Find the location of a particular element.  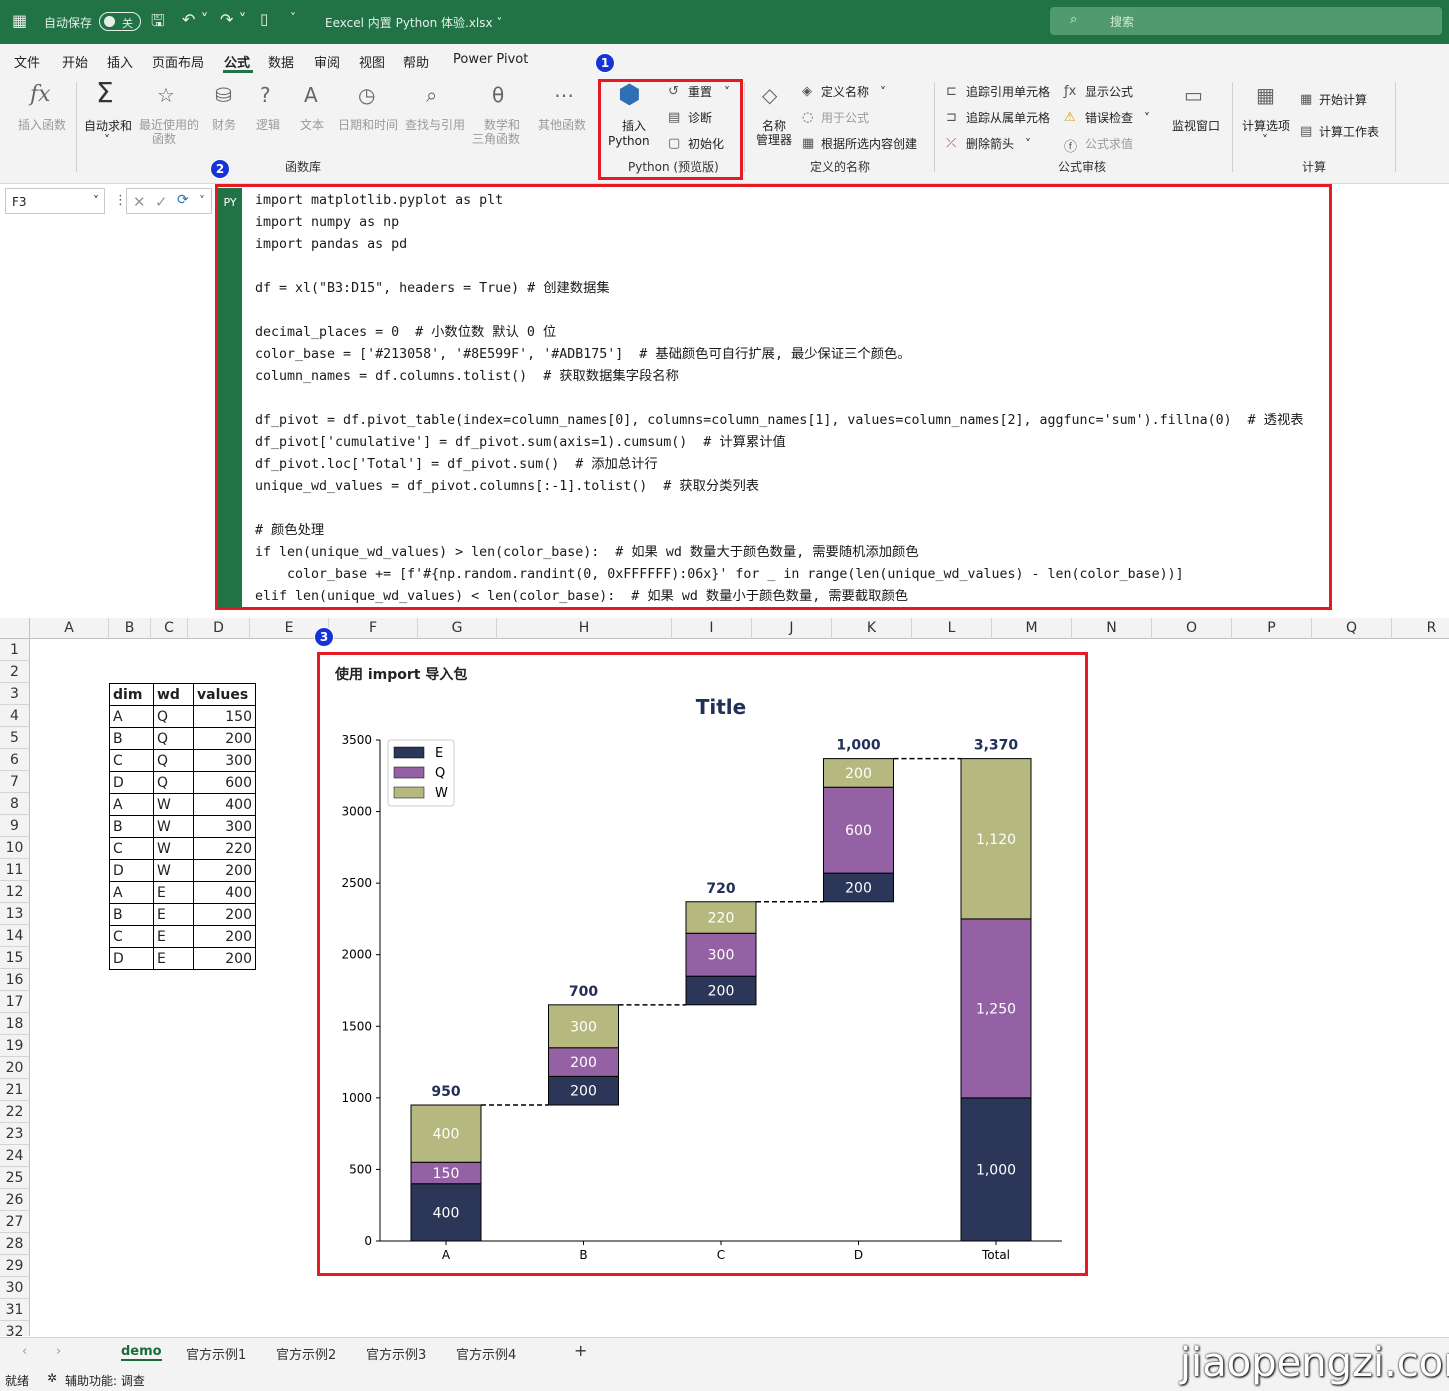

column-header: L is located at coordinates (952, 628).